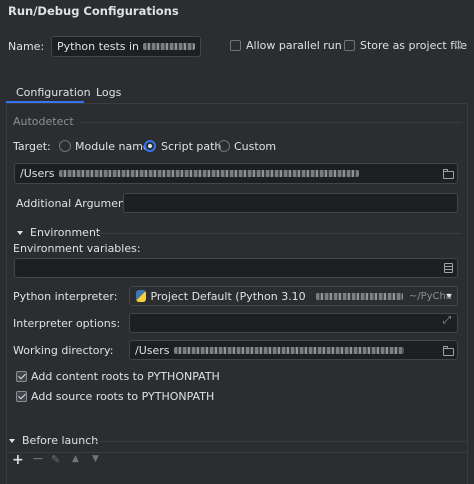  What do you see at coordinates (108, 92) in the screenshot?
I see `tab-logs: Logs` at bounding box center [108, 92].